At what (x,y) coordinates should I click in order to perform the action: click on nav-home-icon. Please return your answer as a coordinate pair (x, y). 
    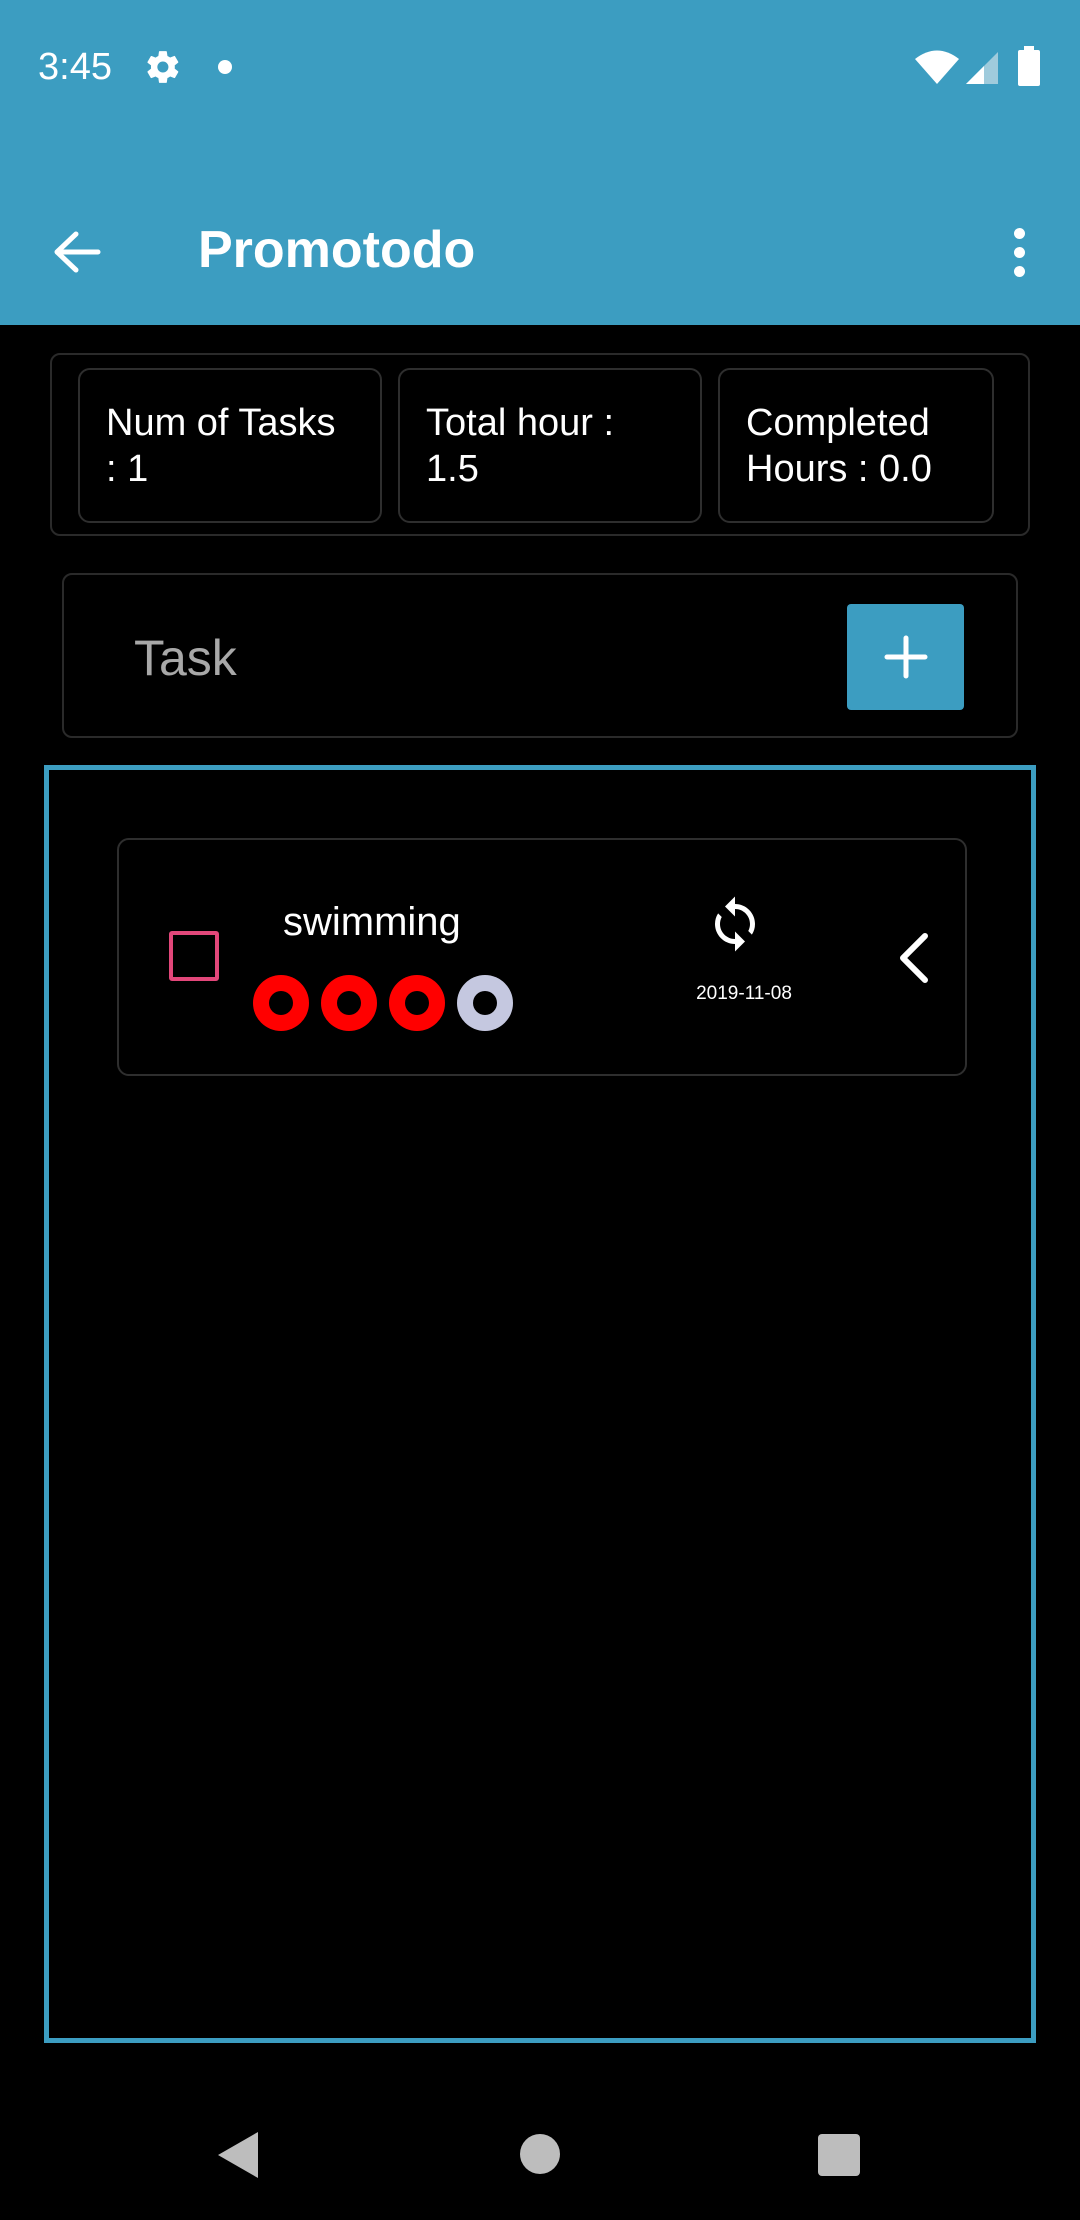
    Looking at the image, I should click on (540, 2154).